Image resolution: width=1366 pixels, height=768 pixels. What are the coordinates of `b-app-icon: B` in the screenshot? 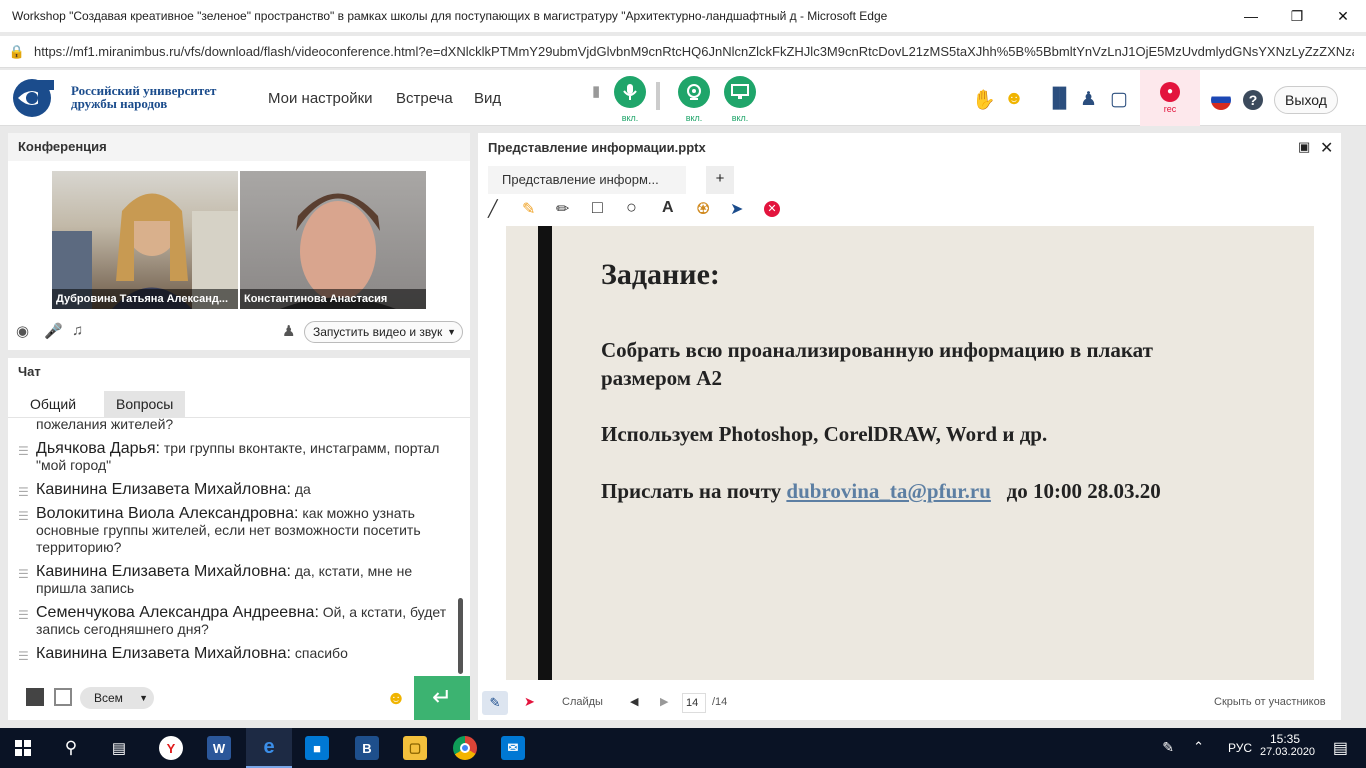 It's located at (367, 748).